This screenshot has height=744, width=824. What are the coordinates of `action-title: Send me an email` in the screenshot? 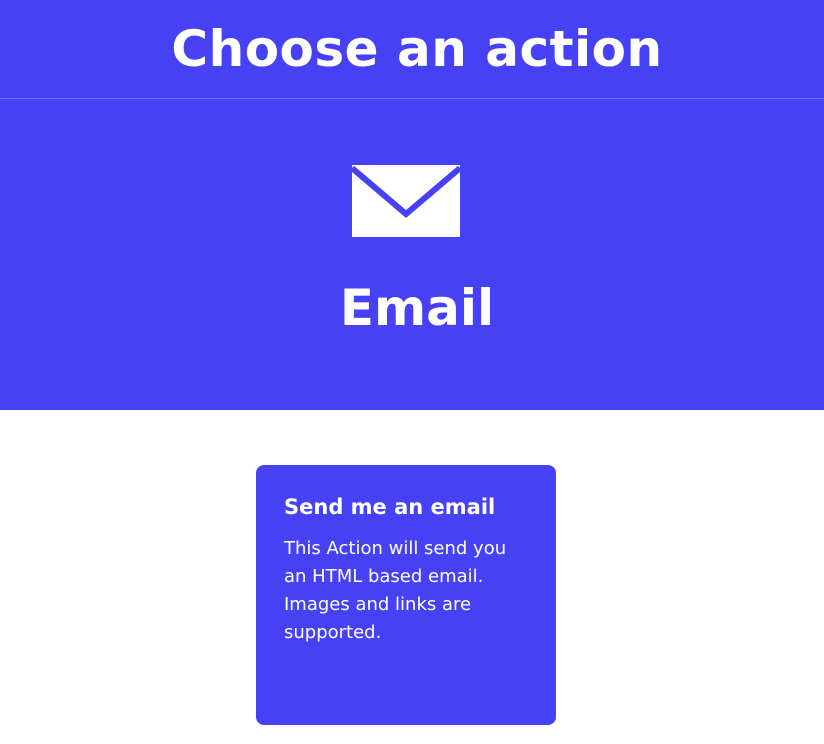 It's located at (390, 507).